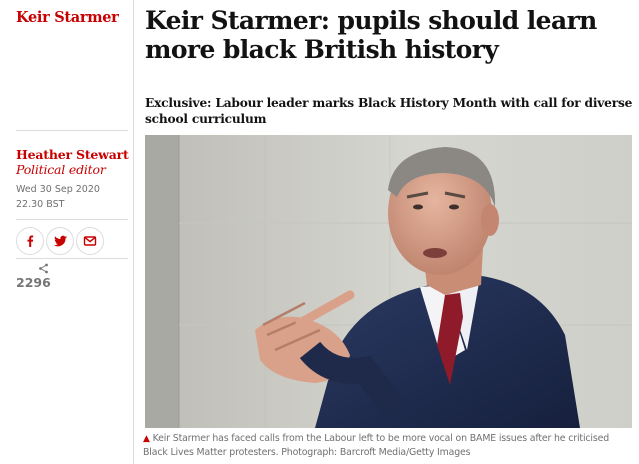  I want to click on share-email-button, so click(90, 241).